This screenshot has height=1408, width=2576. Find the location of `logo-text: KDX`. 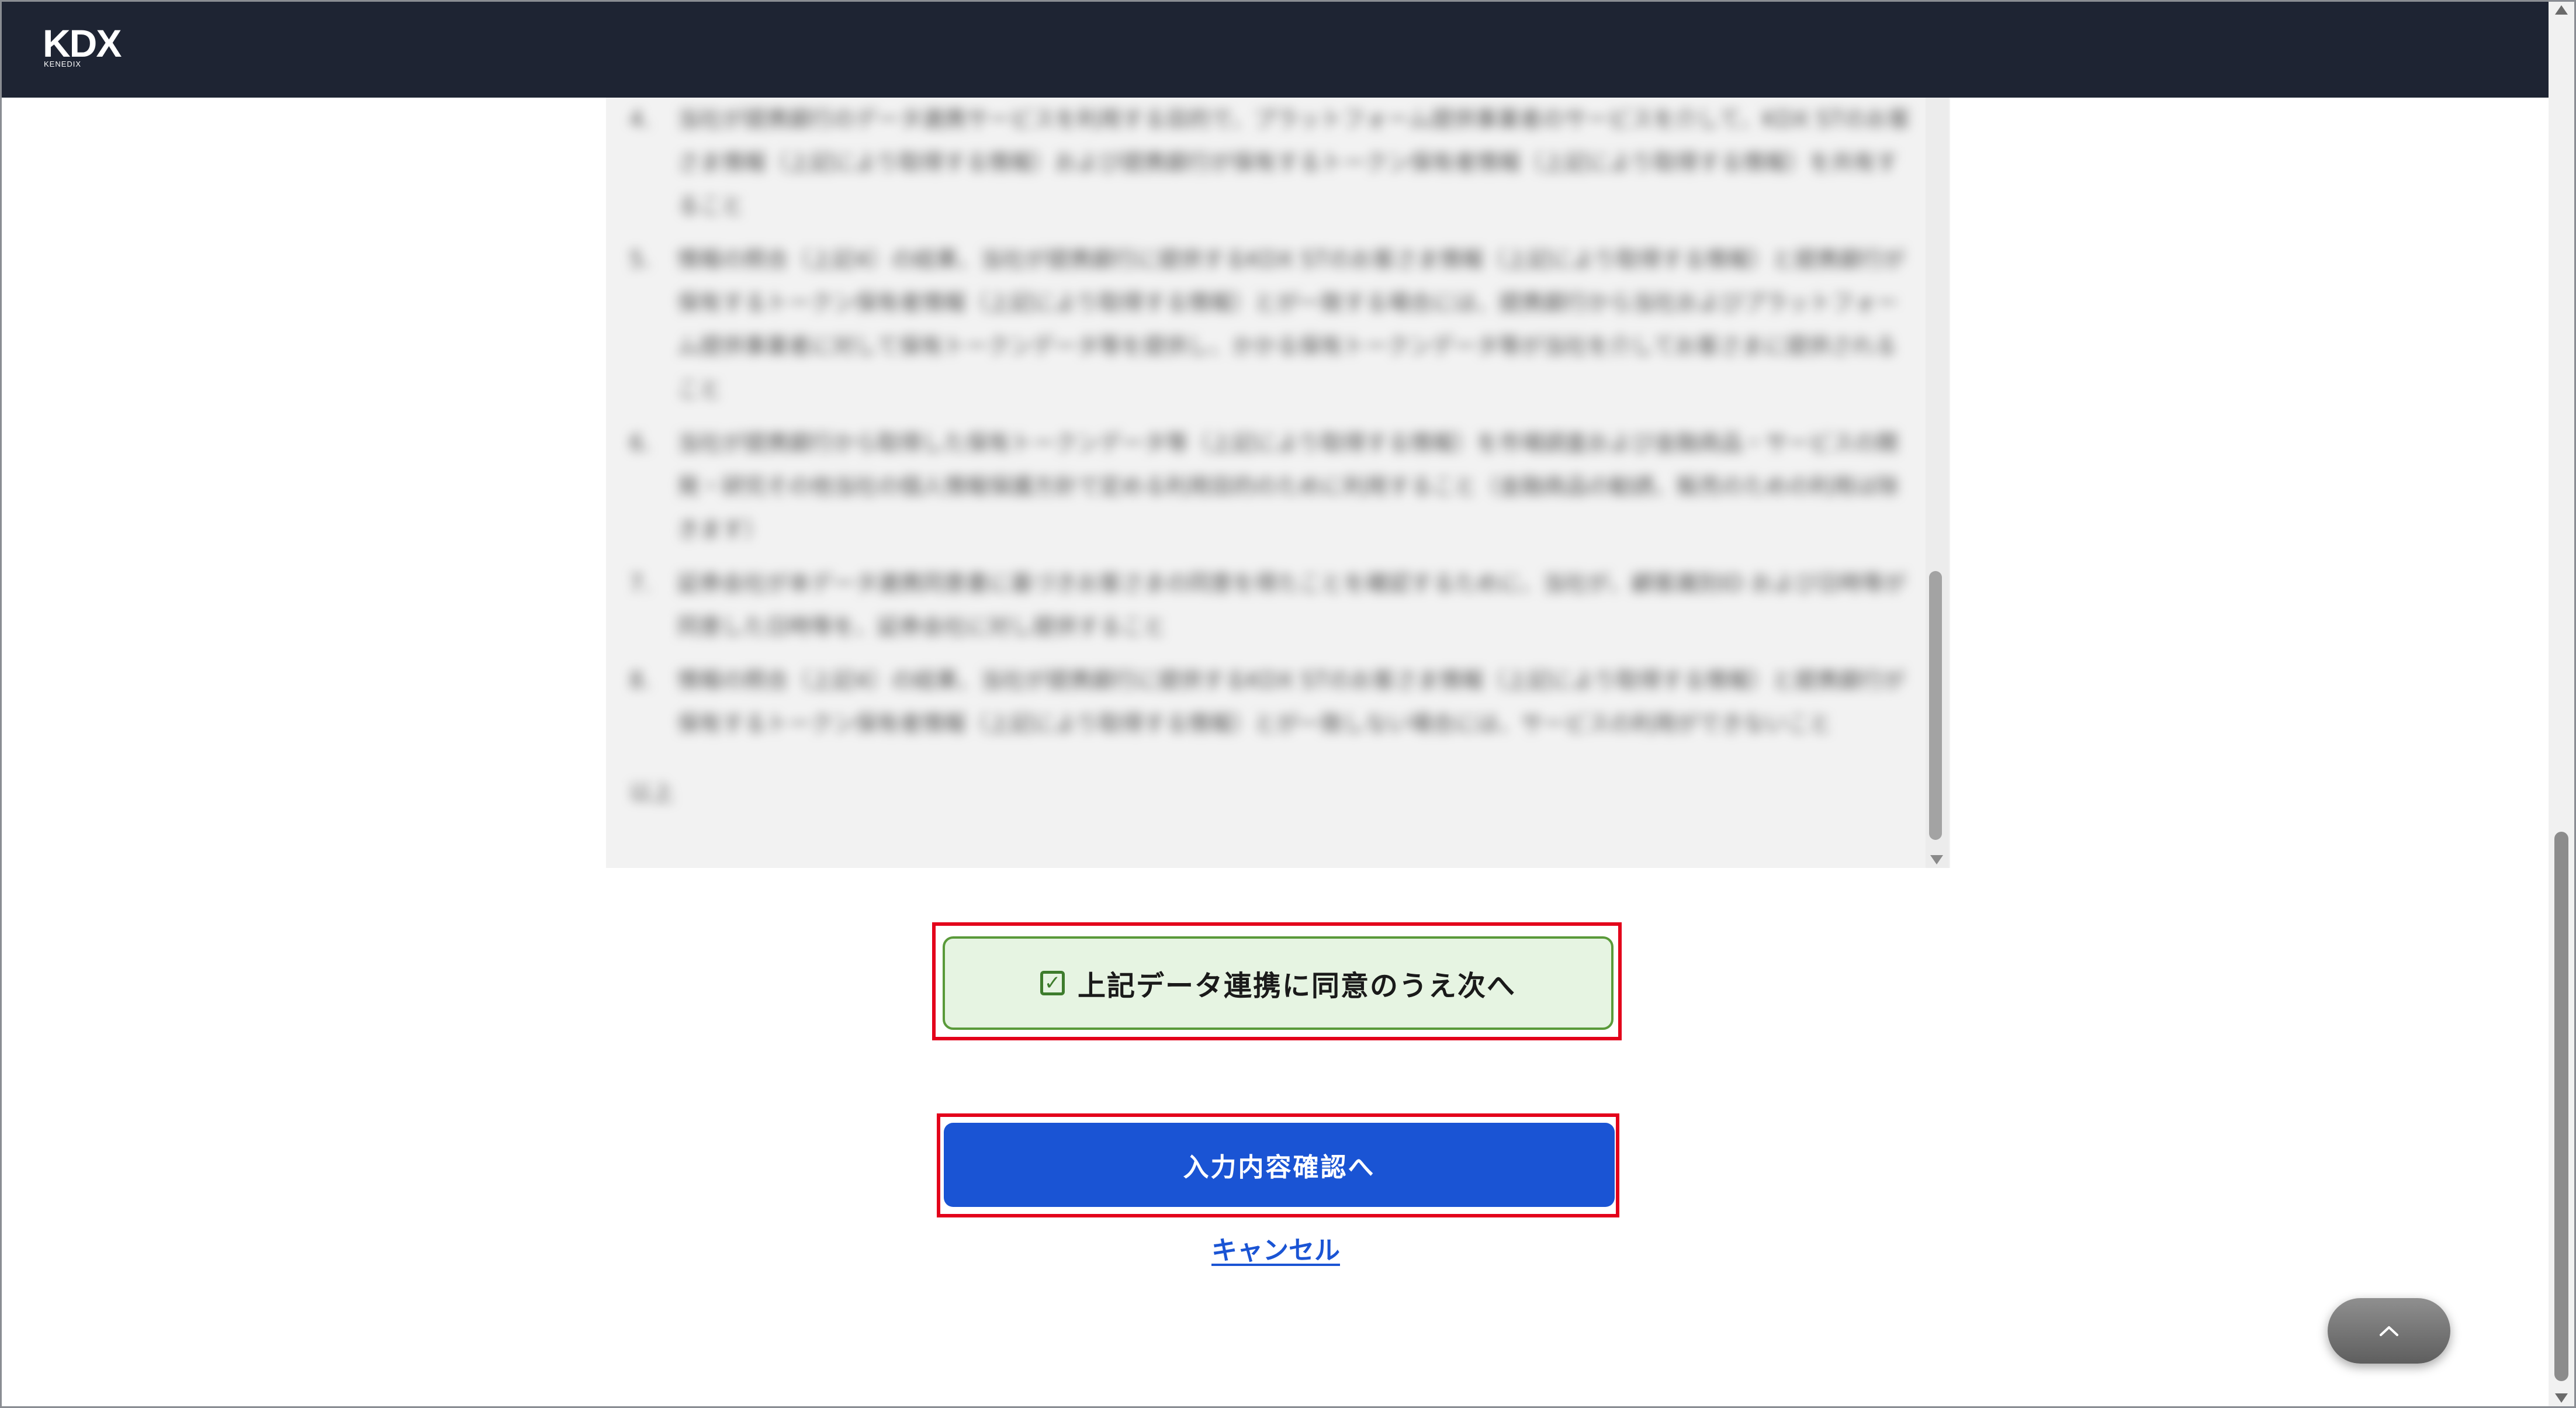

logo-text: KDX is located at coordinates (83, 43).